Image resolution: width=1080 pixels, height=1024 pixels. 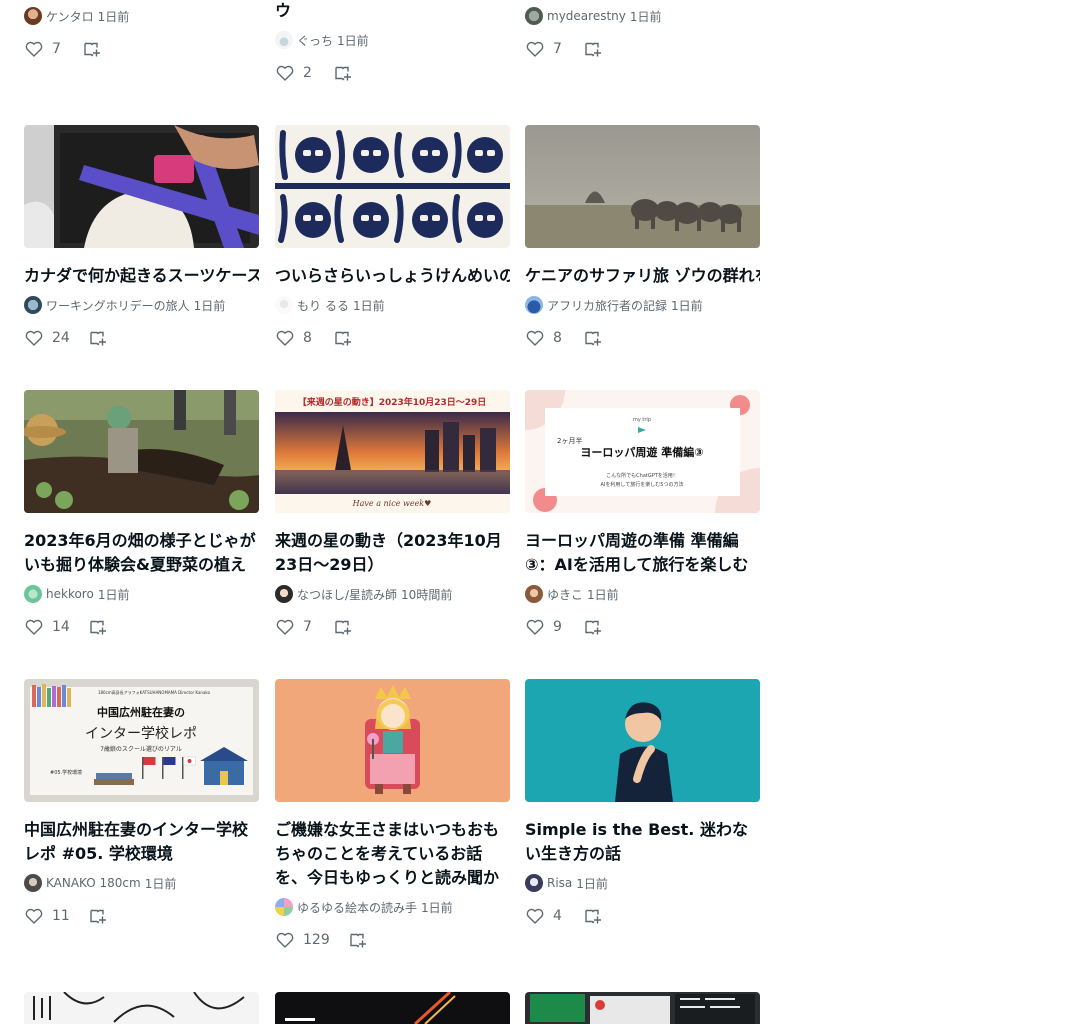 I want to click on author-info: なつほし/星読み師 10時間前, so click(x=363, y=594).